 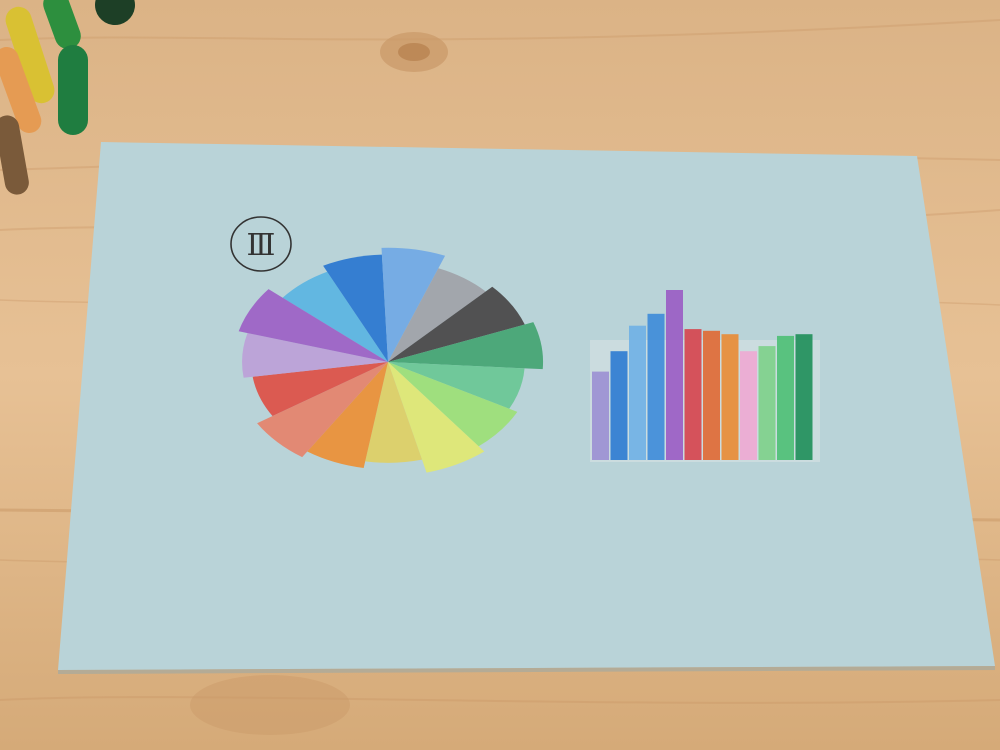 I want to click on crayon, so click(x=73, y=90).